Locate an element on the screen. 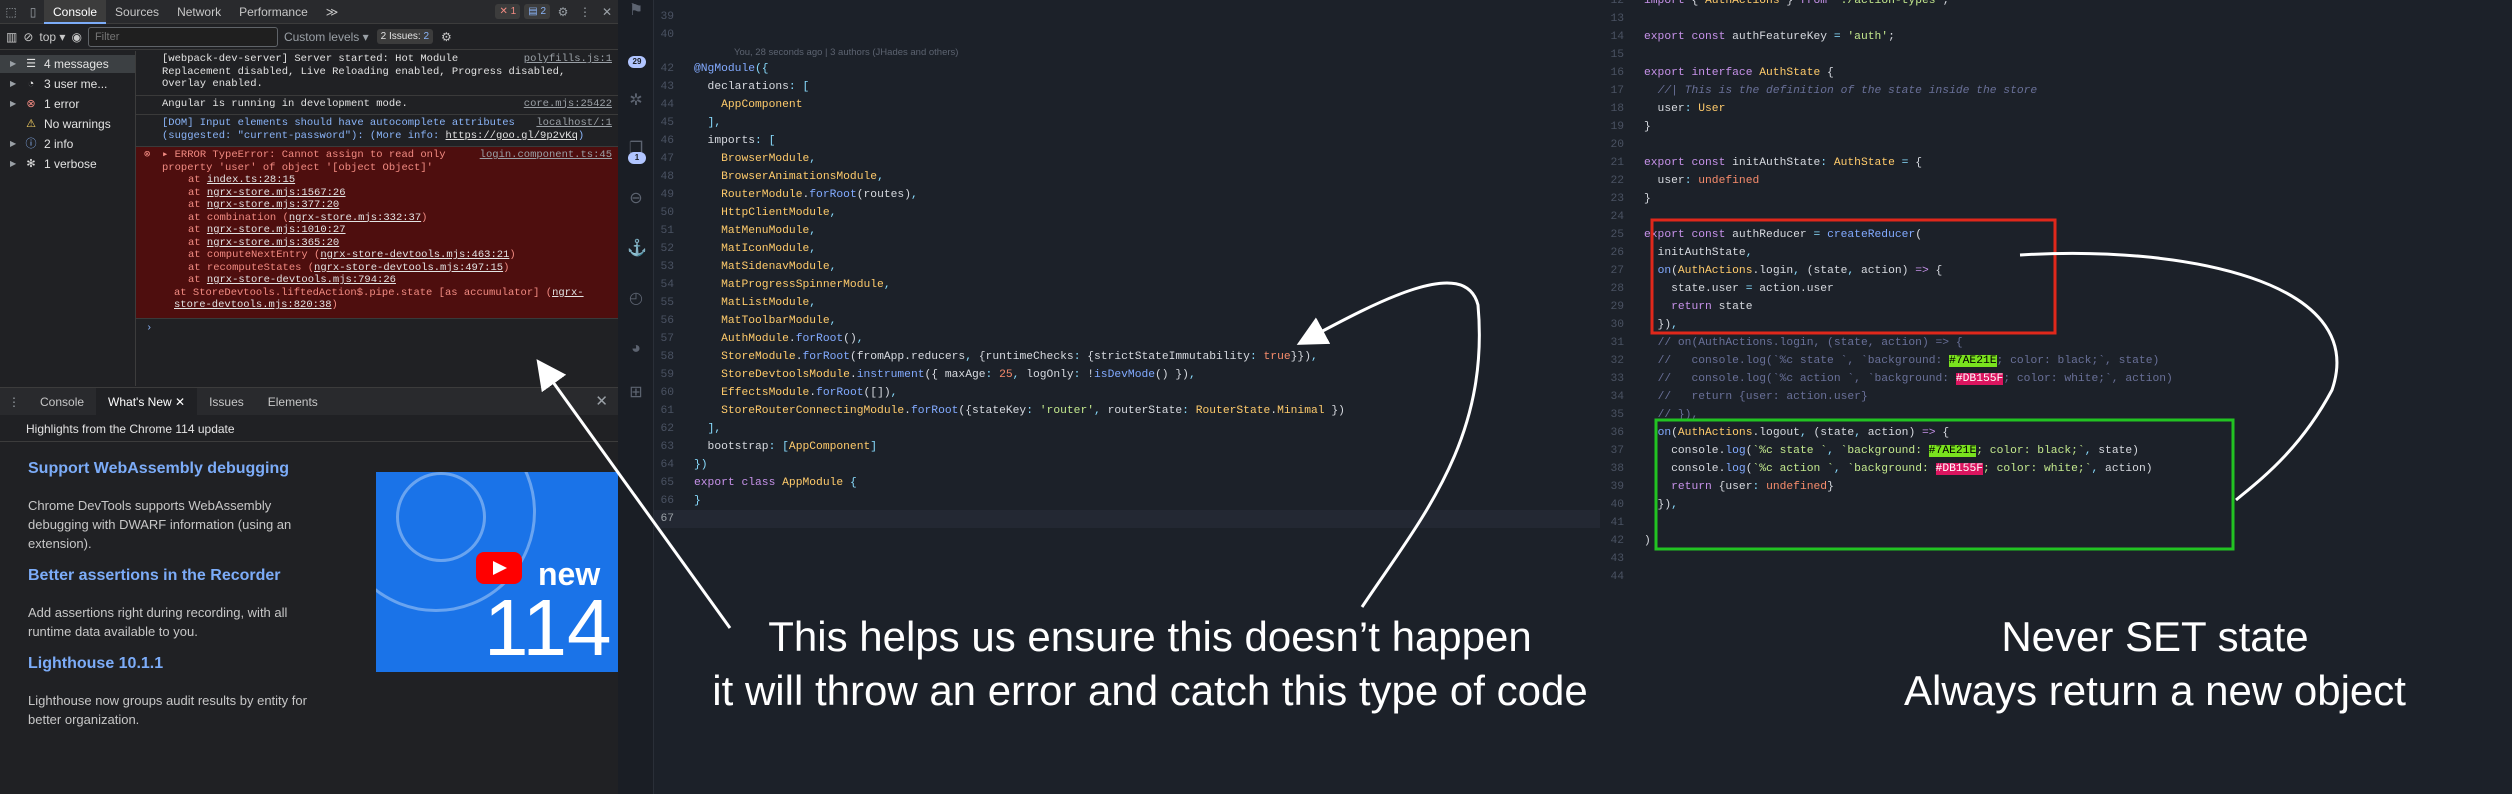 The width and height of the screenshot is (2512, 794). annotation-right-line1: Never SET state is located at coordinates (2155, 636).